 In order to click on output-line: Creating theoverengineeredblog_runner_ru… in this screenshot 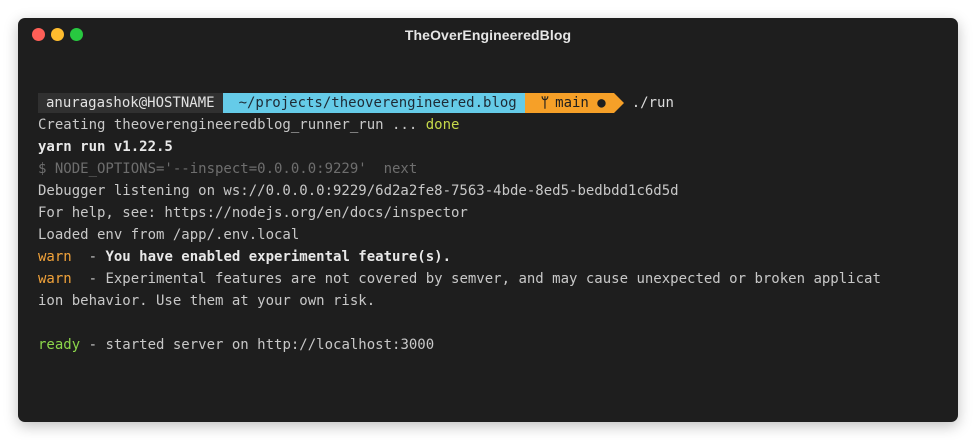, I will do `click(490, 125)`.